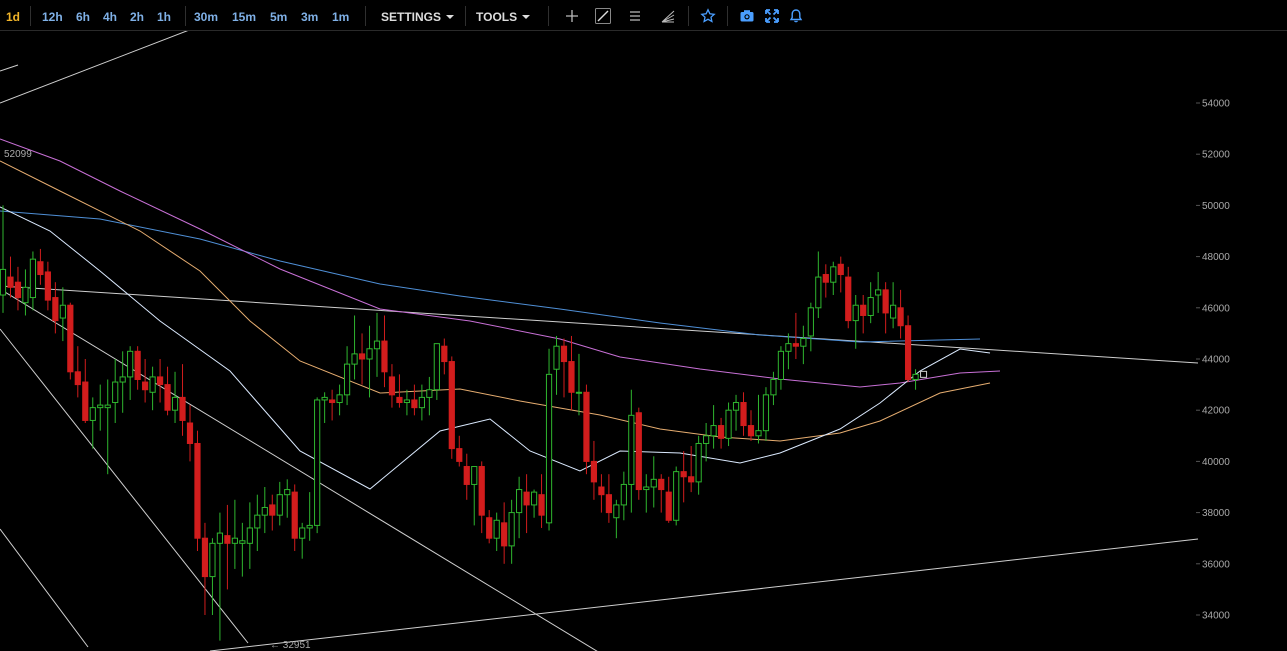  What do you see at coordinates (309, 17) in the screenshot?
I see `timeframe-3m: 3m` at bounding box center [309, 17].